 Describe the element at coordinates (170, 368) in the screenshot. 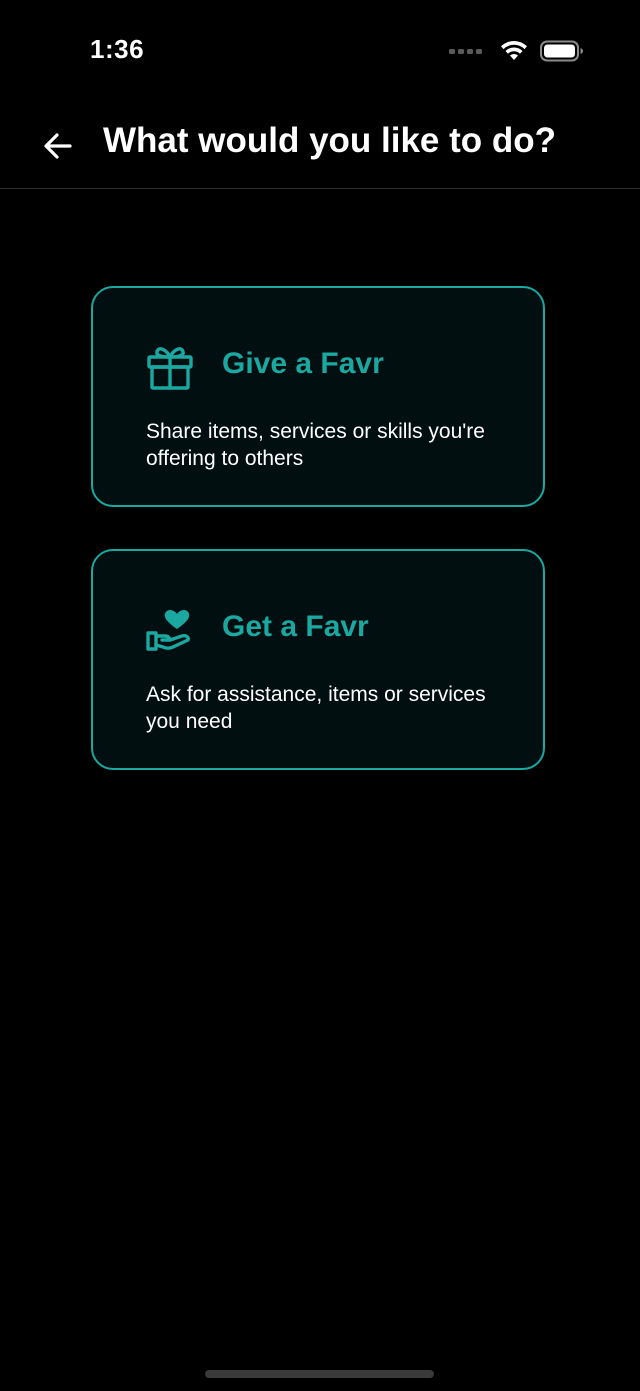

I see `gift-icon` at that location.